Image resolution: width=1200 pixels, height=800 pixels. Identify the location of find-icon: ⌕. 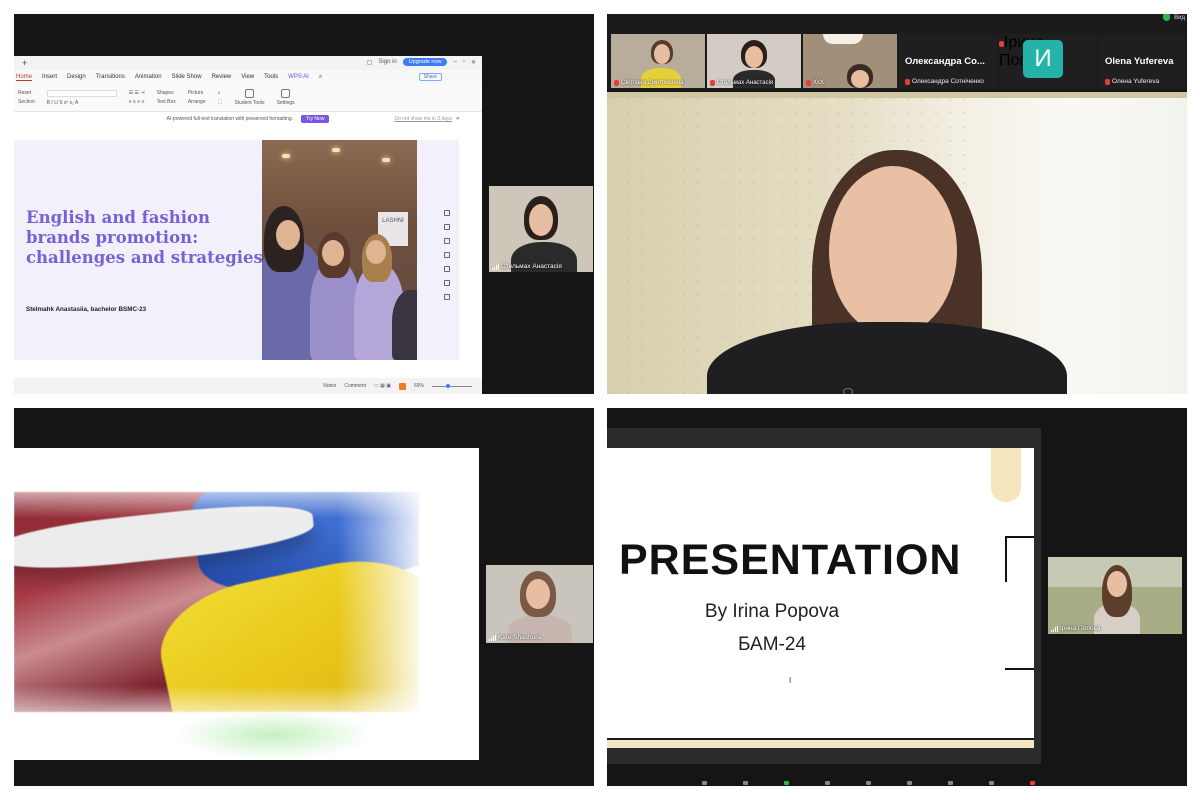
(220, 93).